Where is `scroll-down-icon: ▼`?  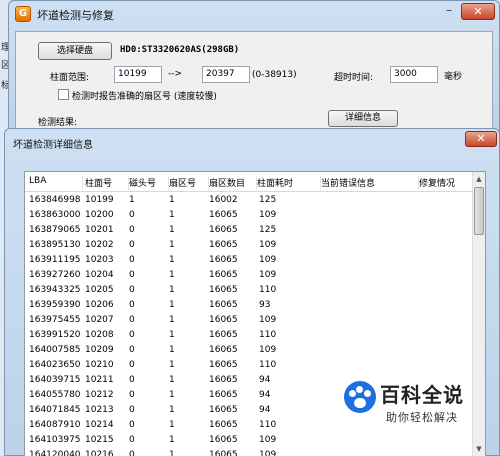
scroll-down-icon: ▼ is located at coordinates (479, 449).